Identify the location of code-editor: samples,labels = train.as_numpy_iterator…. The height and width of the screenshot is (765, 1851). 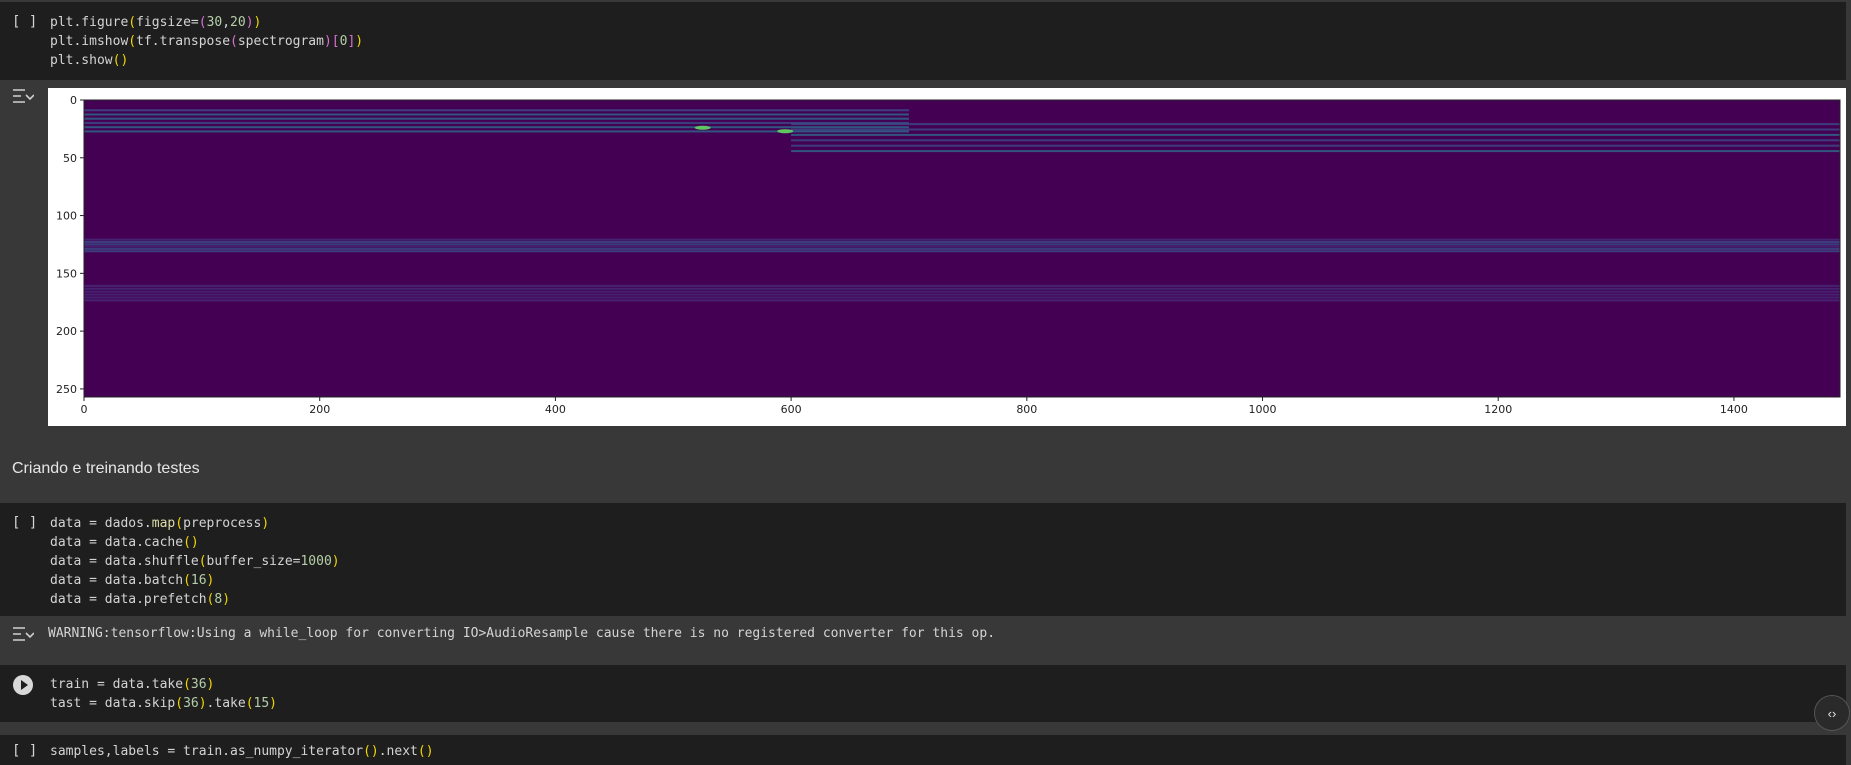
(242, 751).